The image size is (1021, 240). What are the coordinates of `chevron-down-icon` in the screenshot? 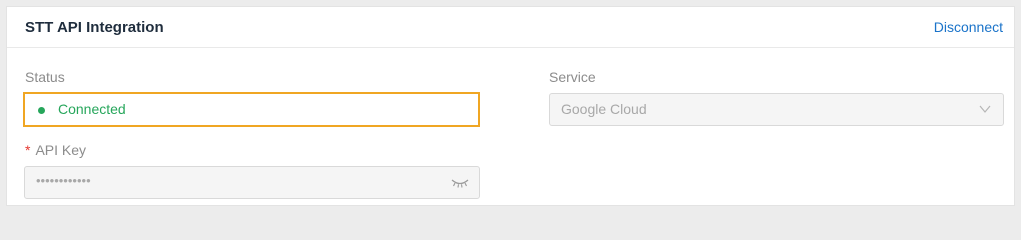 It's located at (985, 109).